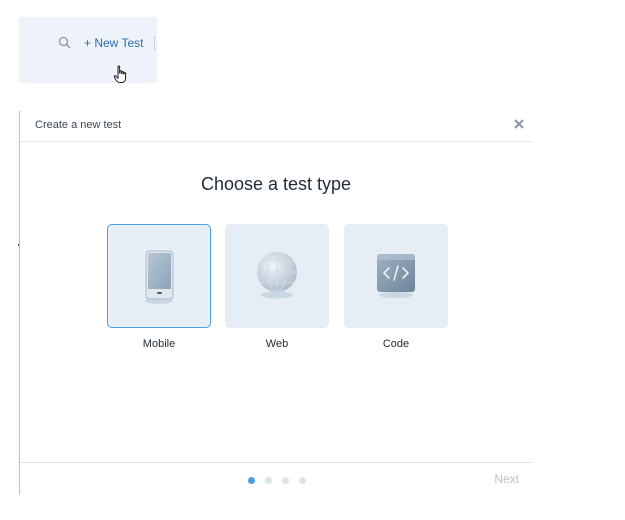 The width and height of the screenshot is (625, 520). What do you see at coordinates (65, 43) in the screenshot?
I see `search-icon` at bounding box center [65, 43].